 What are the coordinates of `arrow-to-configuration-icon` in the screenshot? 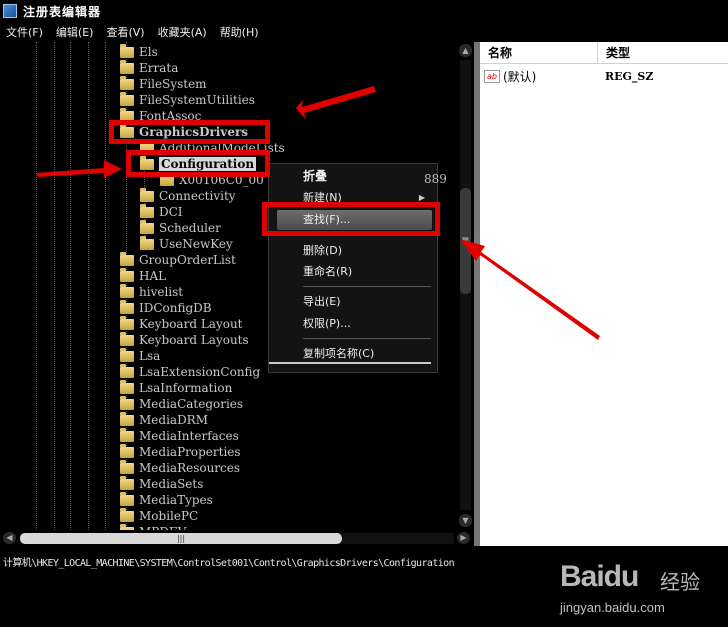 It's located at (79, 169).